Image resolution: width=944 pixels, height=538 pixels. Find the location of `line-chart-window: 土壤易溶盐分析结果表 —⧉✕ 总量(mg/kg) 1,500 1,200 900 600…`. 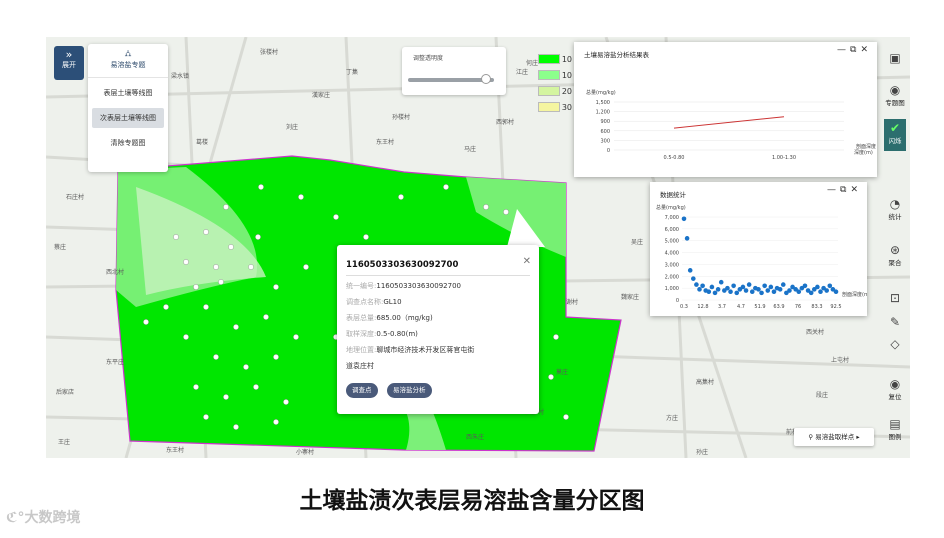

line-chart-window: 土壤易溶盐分析结果表 —⧉✕ 总量(mg/kg) 1,500 1,200 900 600… is located at coordinates (725, 109).